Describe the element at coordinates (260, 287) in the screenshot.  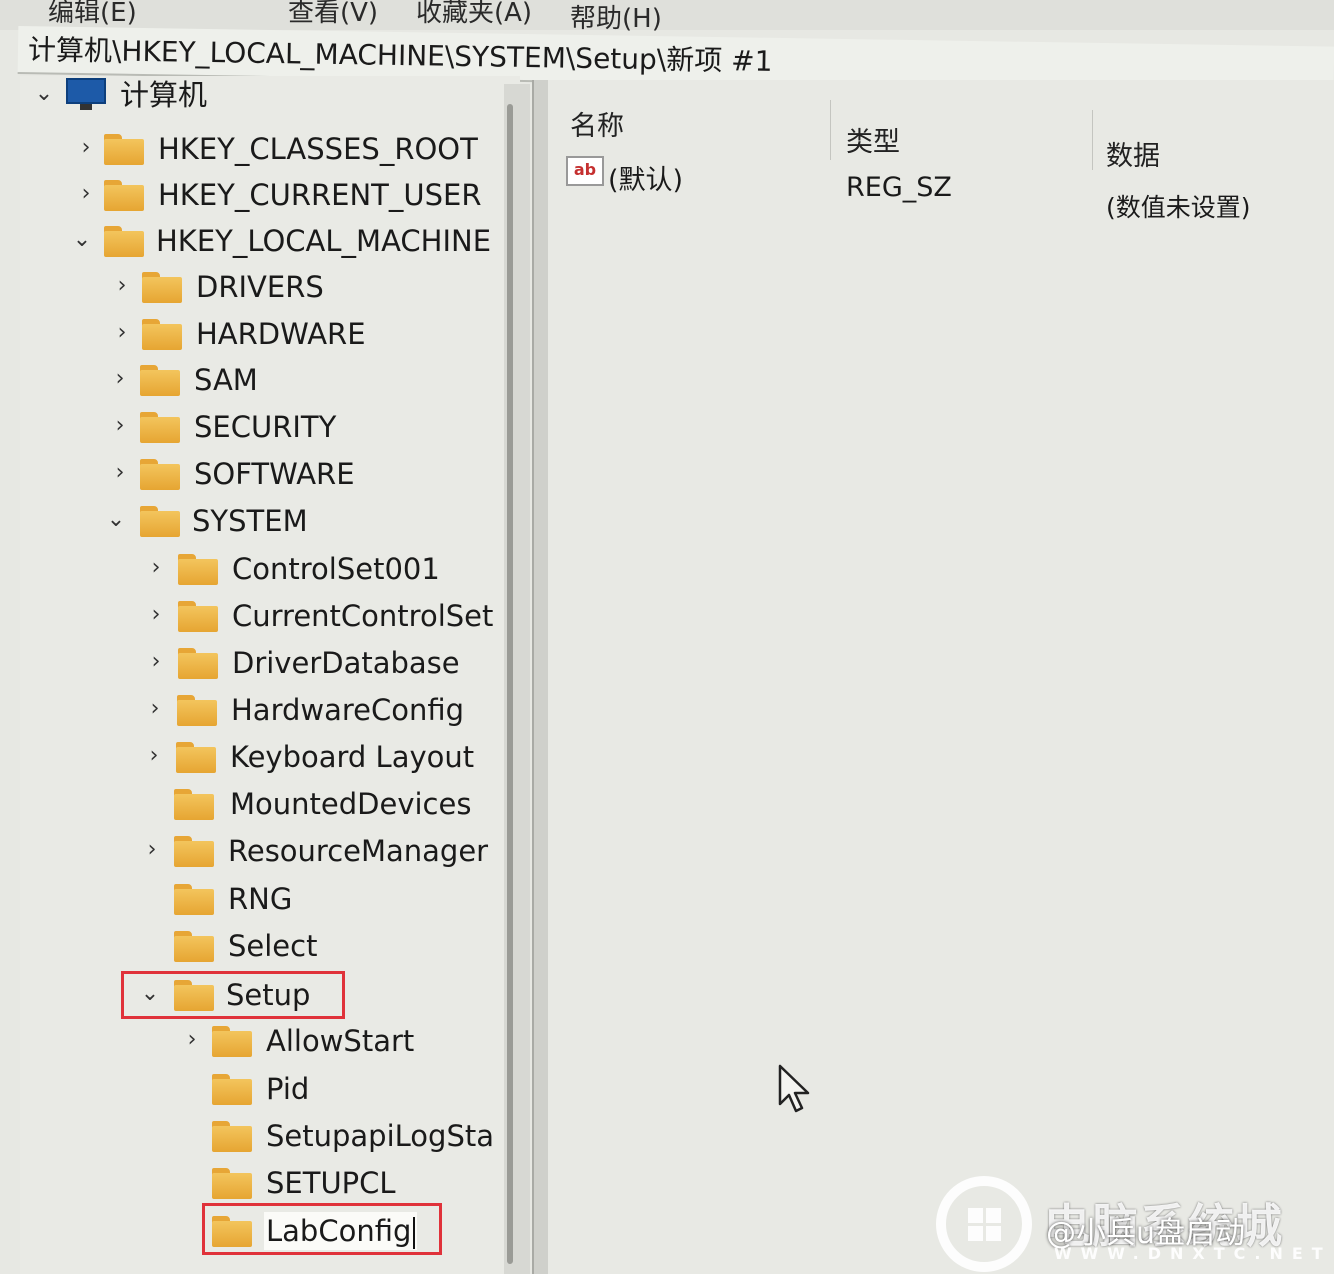
I see `tree-node-label: DRIVERS` at that location.